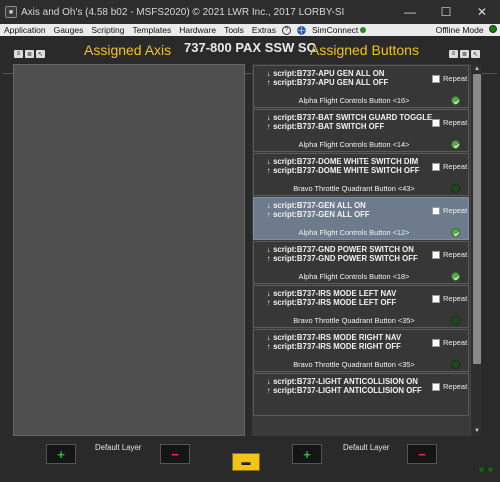 The image size is (500, 482). I want to click on up-action: ↑ script:B737-IRS MODE RIGHT OFF, so click(334, 346).